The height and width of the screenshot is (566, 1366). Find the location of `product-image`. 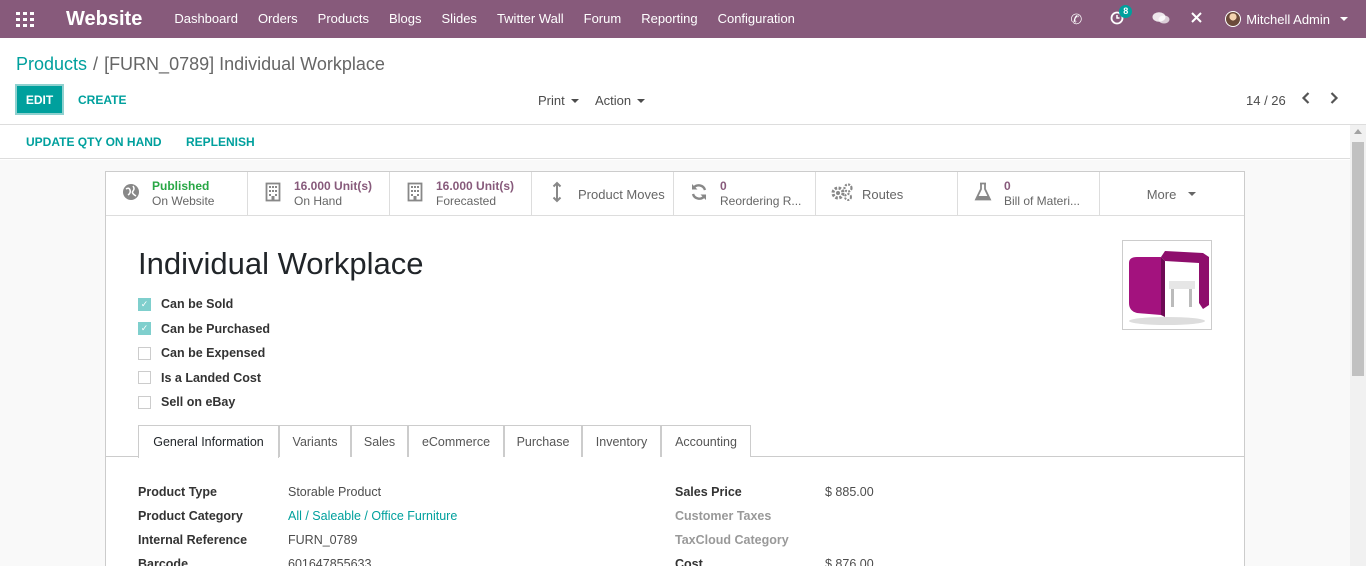

product-image is located at coordinates (1167, 285).